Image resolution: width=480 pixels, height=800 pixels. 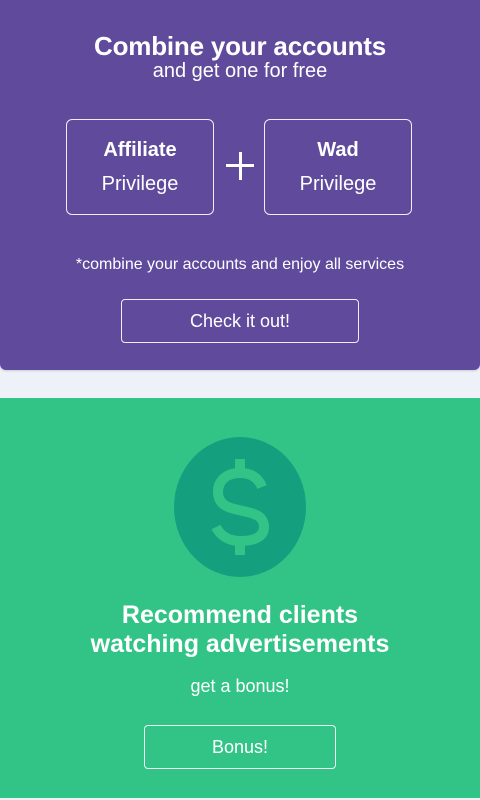 What do you see at coordinates (240, 71) in the screenshot?
I see `combine-subtitle: and get one for free` at bounding box center [240, 71].